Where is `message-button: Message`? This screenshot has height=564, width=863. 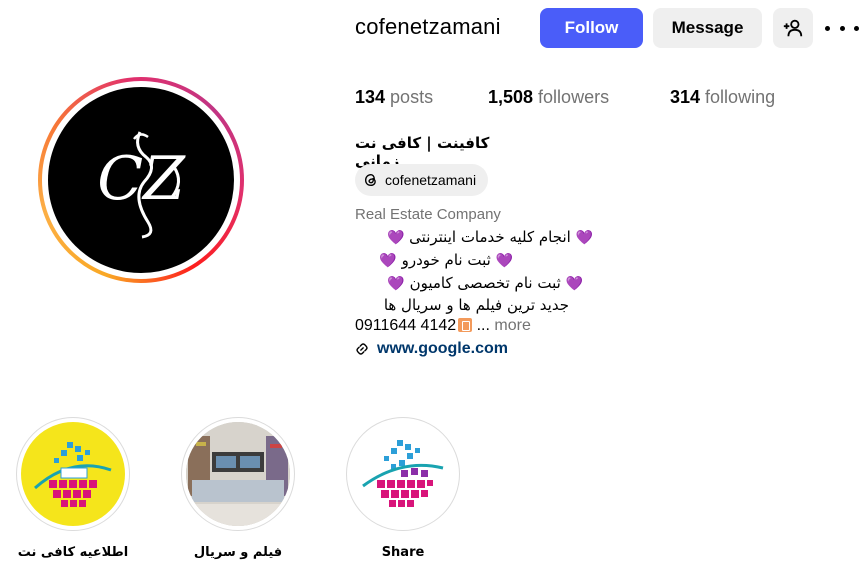 message-button: Message is located at coordinates (707, 28).